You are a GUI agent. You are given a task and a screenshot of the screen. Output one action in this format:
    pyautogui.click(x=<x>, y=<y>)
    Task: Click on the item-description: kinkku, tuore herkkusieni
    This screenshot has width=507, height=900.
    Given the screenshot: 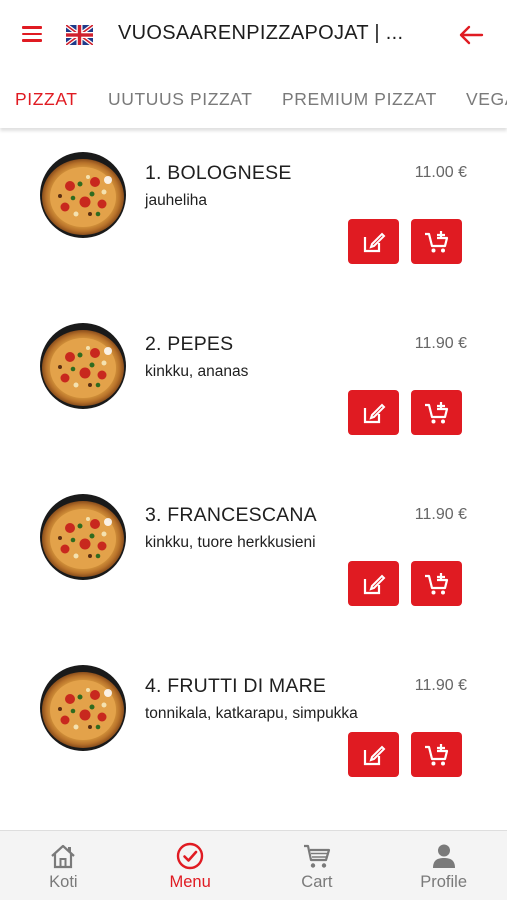 What is the action you would take?
    pyautogui.click(x=230, y=542)
    